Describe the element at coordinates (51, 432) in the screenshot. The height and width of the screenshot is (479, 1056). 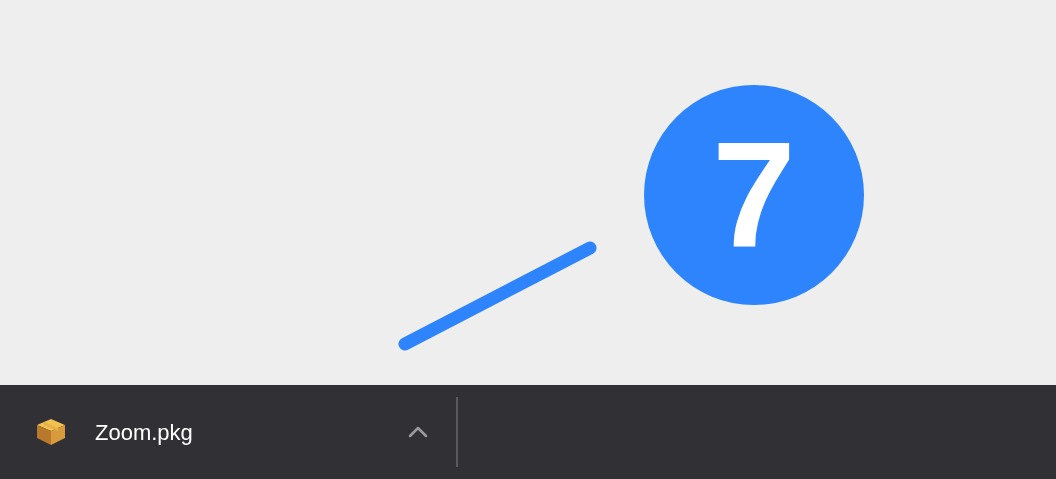
I see `package-icon` at that location.